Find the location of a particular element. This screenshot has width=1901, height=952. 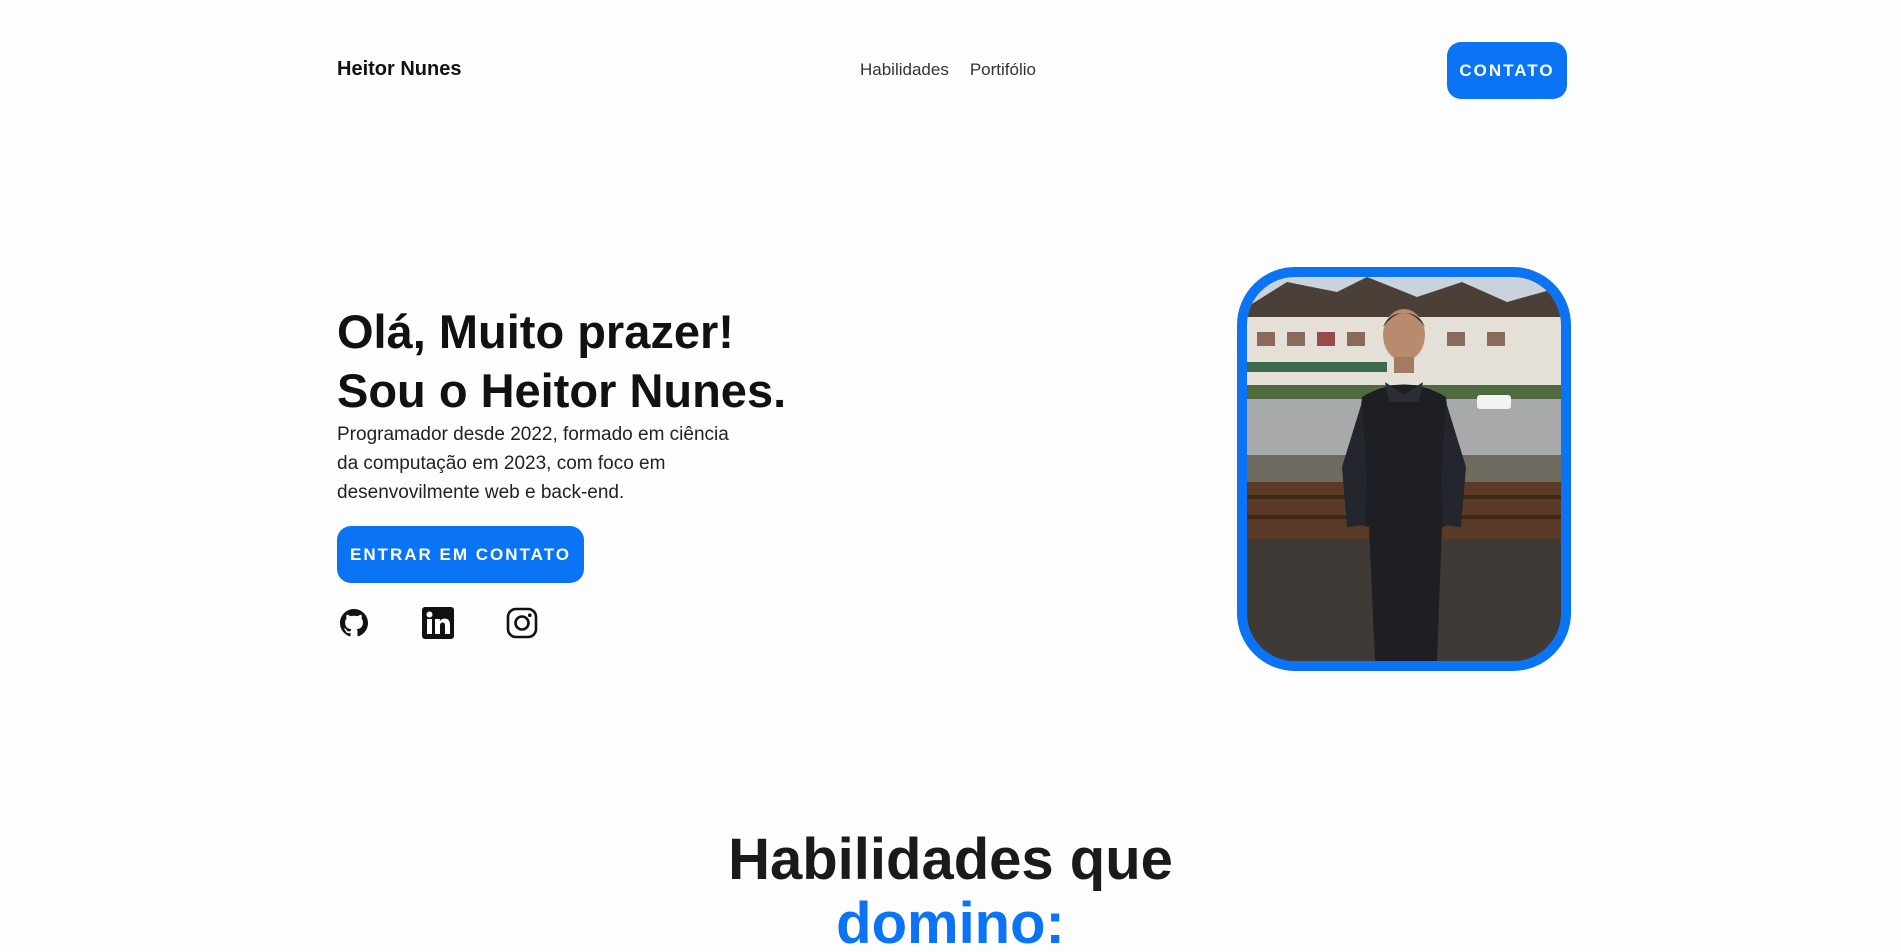

linkedin-icon is located at coordinates (438, 623).